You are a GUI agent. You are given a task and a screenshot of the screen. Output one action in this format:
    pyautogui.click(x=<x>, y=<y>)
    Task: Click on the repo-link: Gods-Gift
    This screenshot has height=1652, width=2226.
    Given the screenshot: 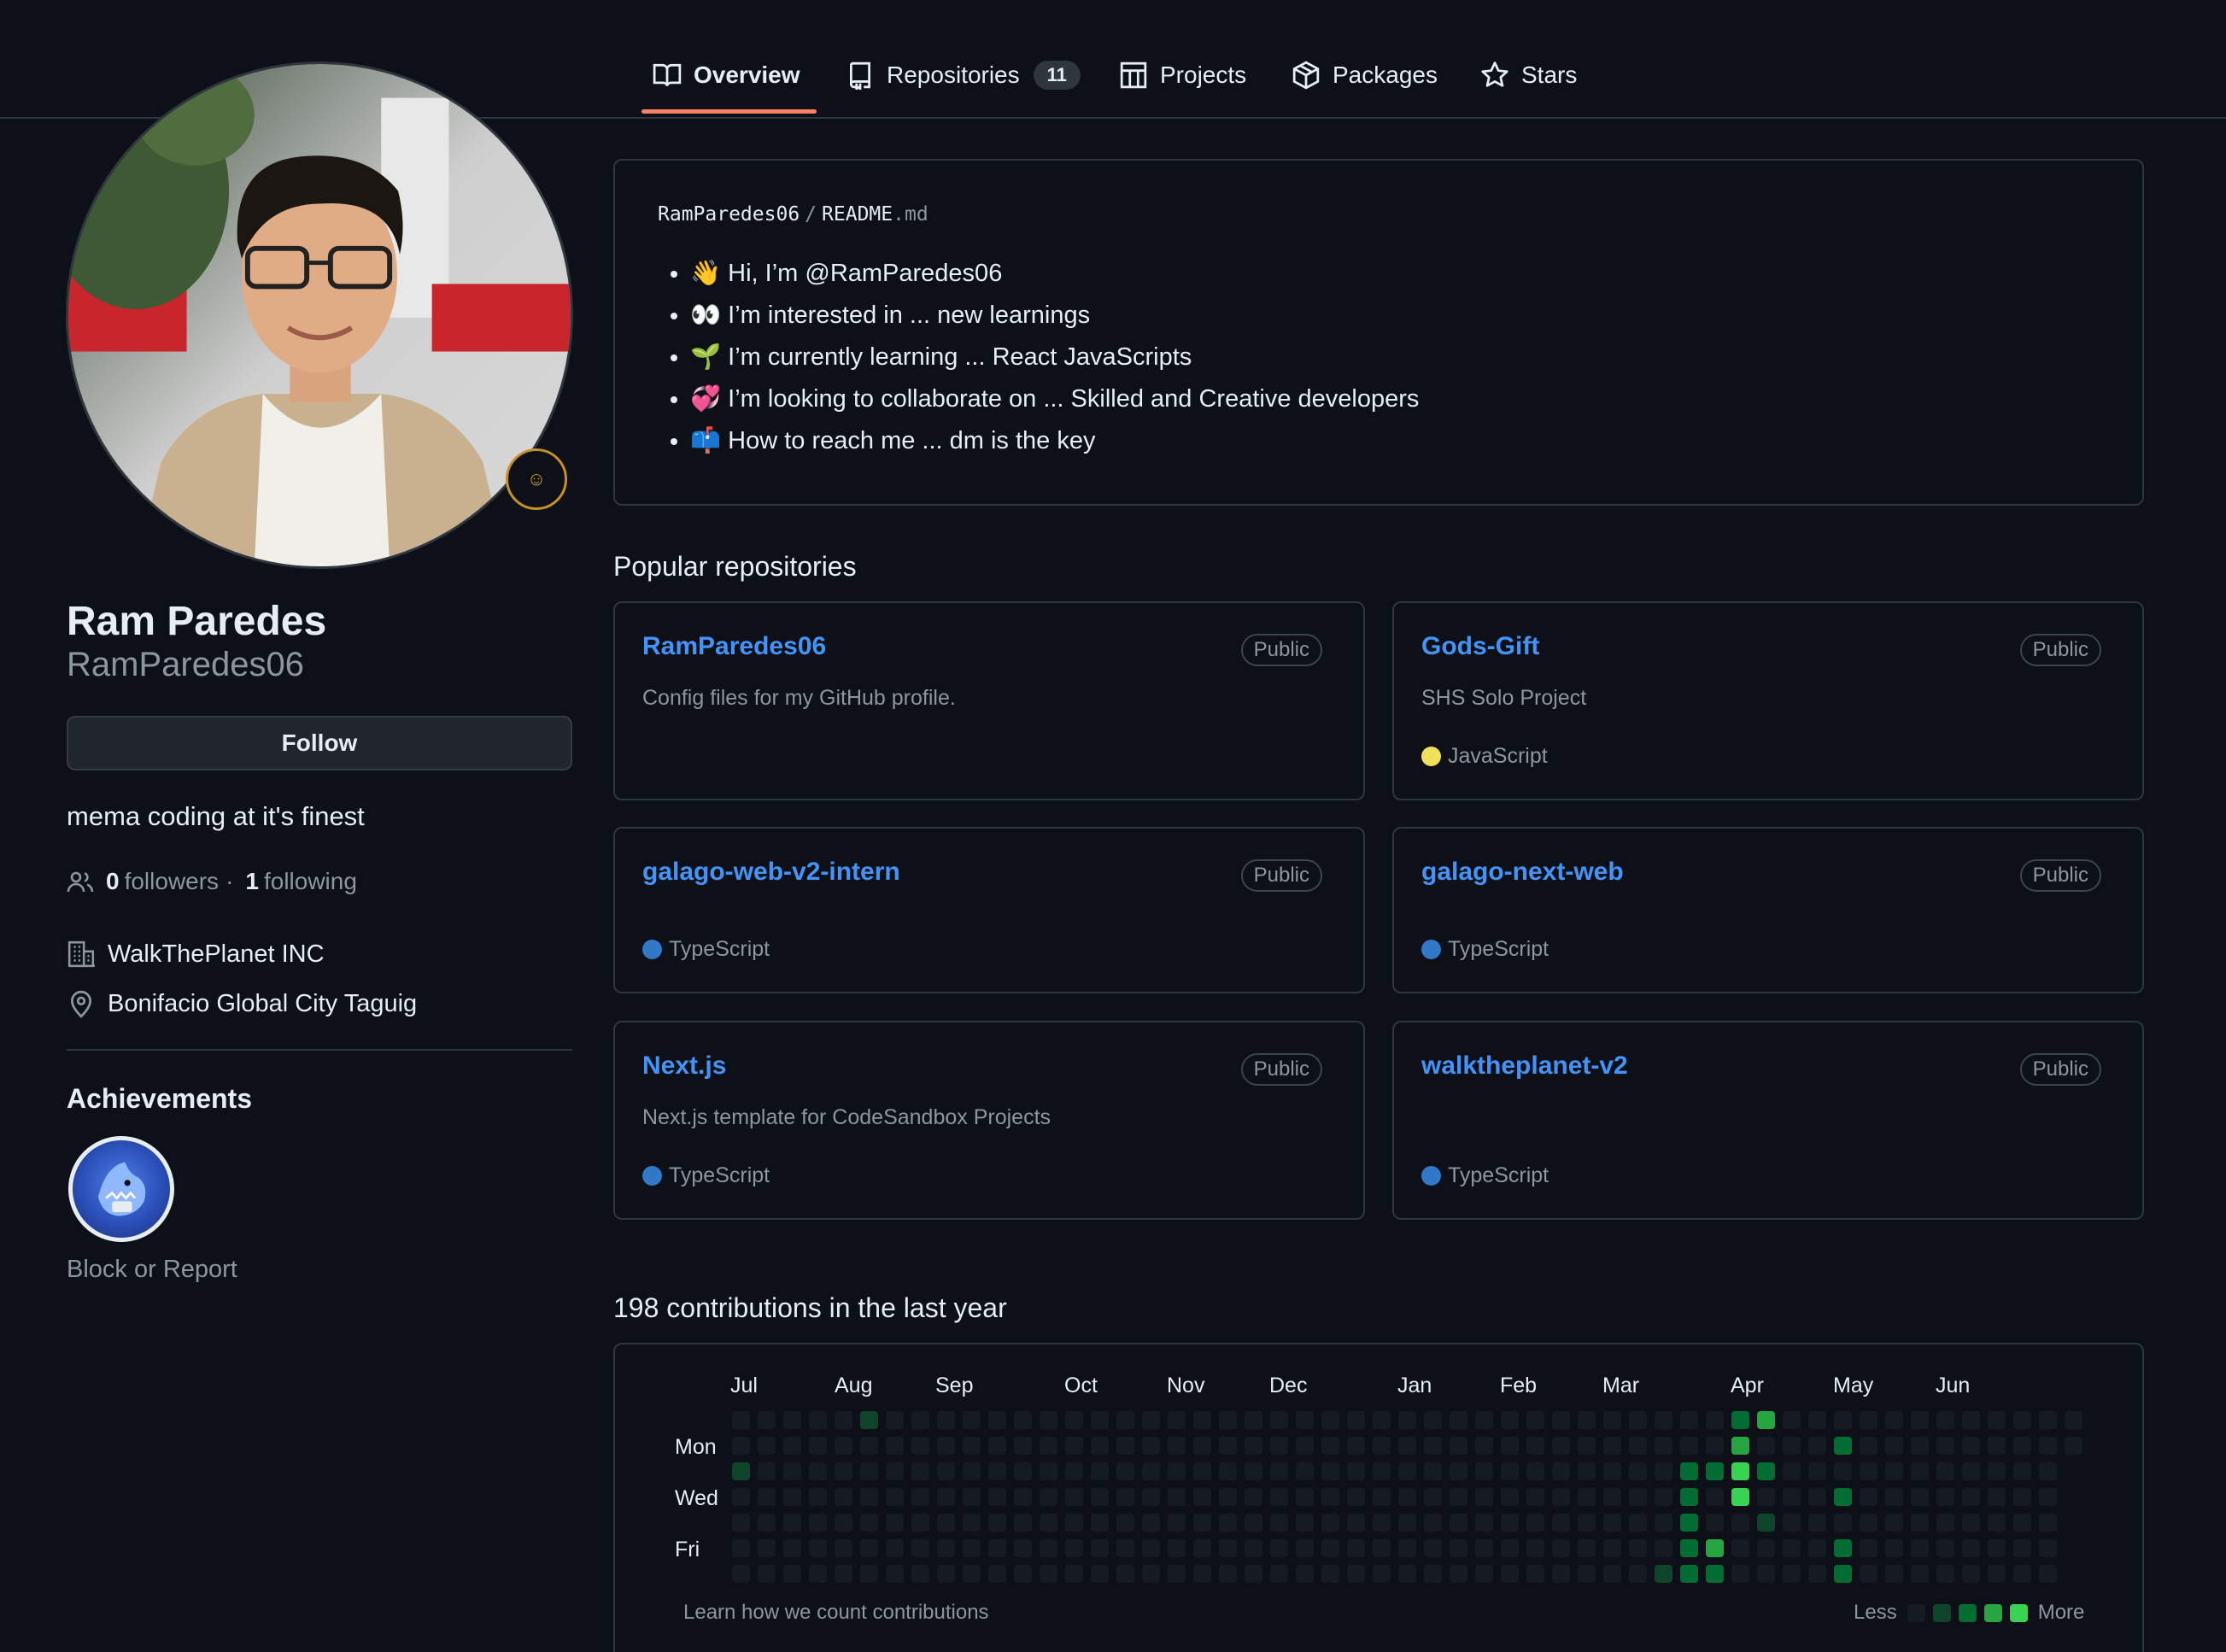 What is the action you would take?
    pyautogui.click(x=1480, y=646)
    